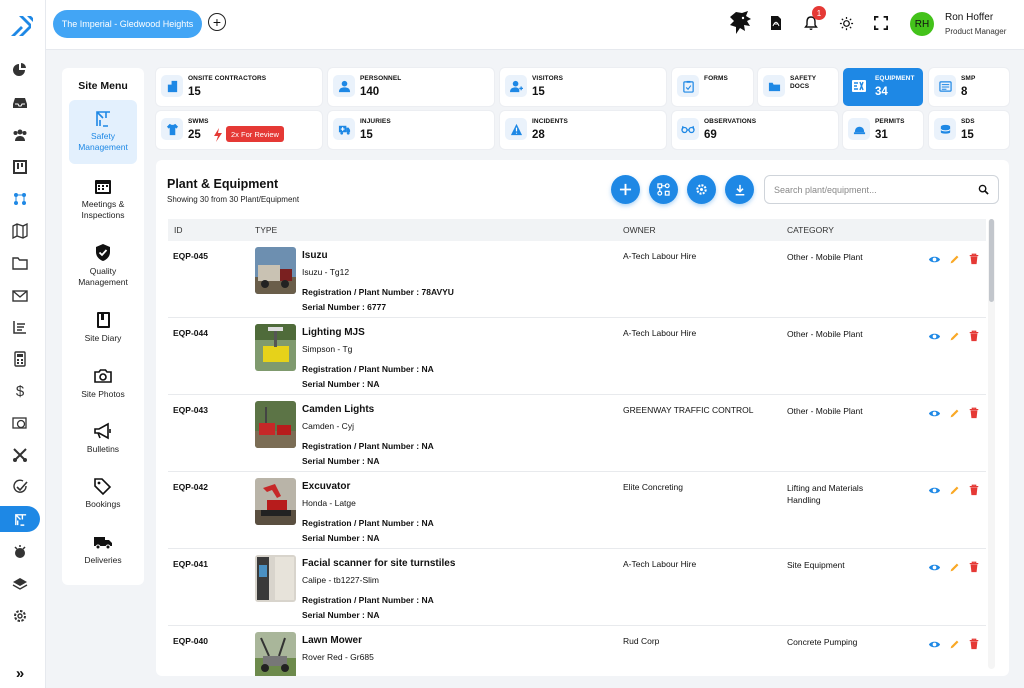  I want to click on add-button, so click(625, 189).